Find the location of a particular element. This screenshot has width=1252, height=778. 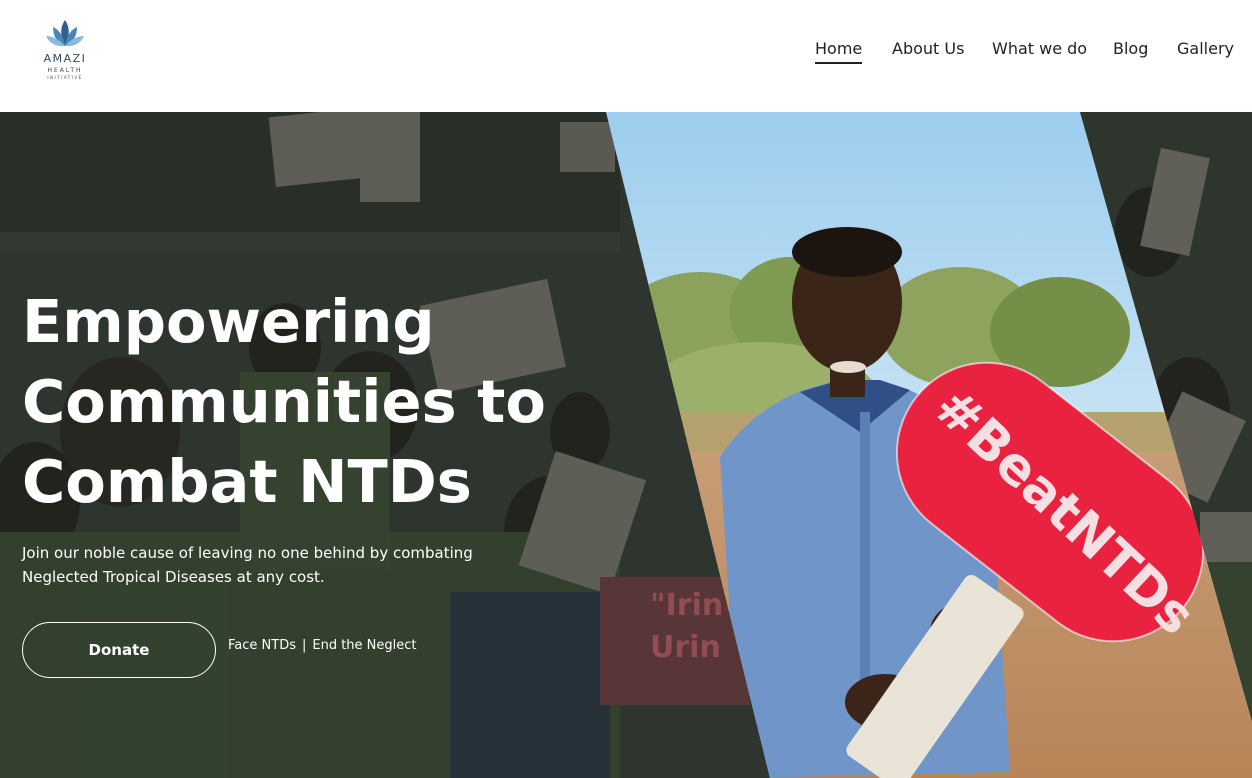

headline-line-2: Communities to is located at coordinates (284, 401).